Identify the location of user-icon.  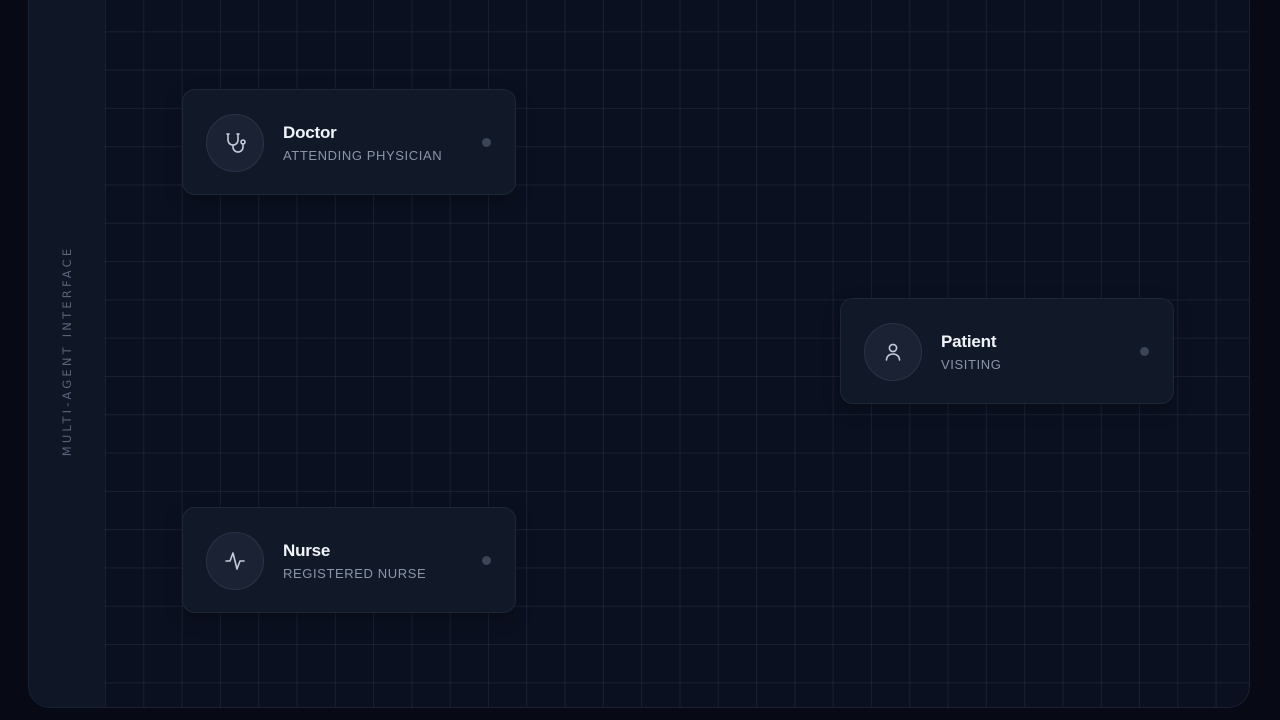
(893, 352).